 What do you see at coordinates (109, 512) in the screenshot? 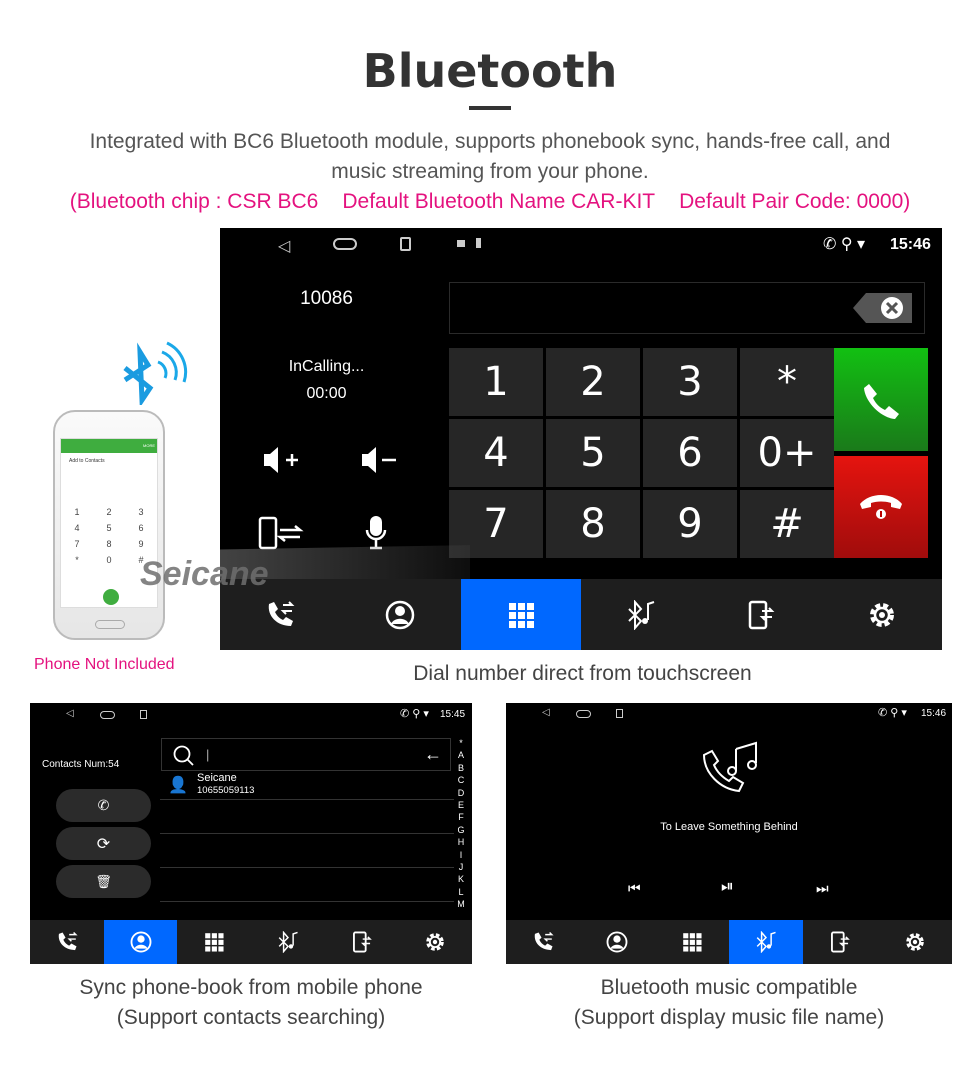
I see `phone-key: 2` at bounding box center [109, 512].